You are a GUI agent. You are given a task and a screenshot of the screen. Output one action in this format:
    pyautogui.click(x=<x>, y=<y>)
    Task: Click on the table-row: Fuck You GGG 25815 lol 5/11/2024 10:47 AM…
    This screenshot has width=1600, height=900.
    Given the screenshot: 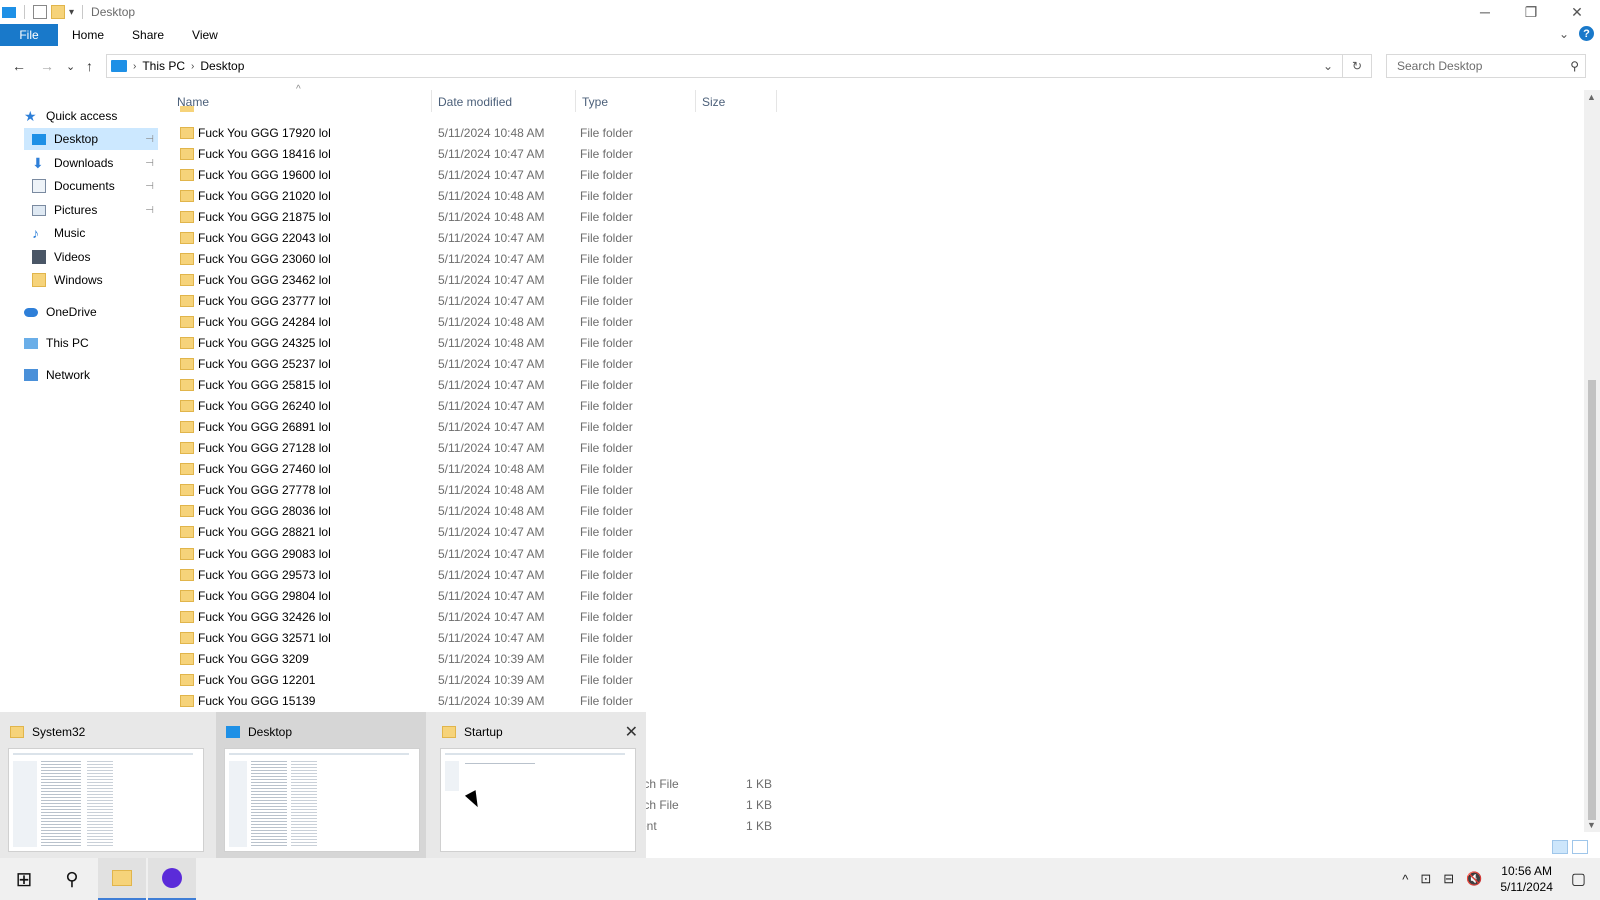 What is the action you would take?
    pyautogui.click(x=406, y=385)
    